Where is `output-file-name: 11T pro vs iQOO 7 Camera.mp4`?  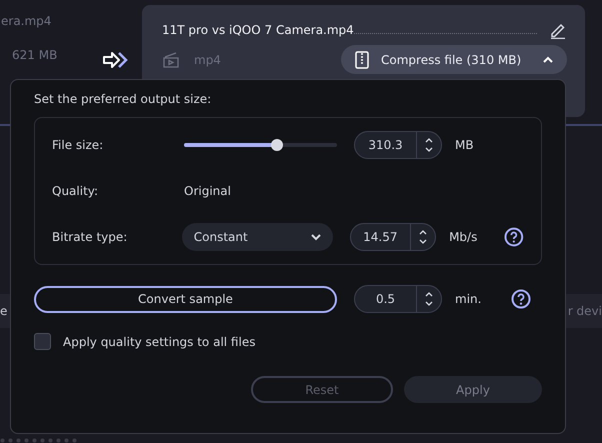 output-file-name: 11T pro vs iQOO 7 Camera.mp4 is located at coordinates (258, 30).